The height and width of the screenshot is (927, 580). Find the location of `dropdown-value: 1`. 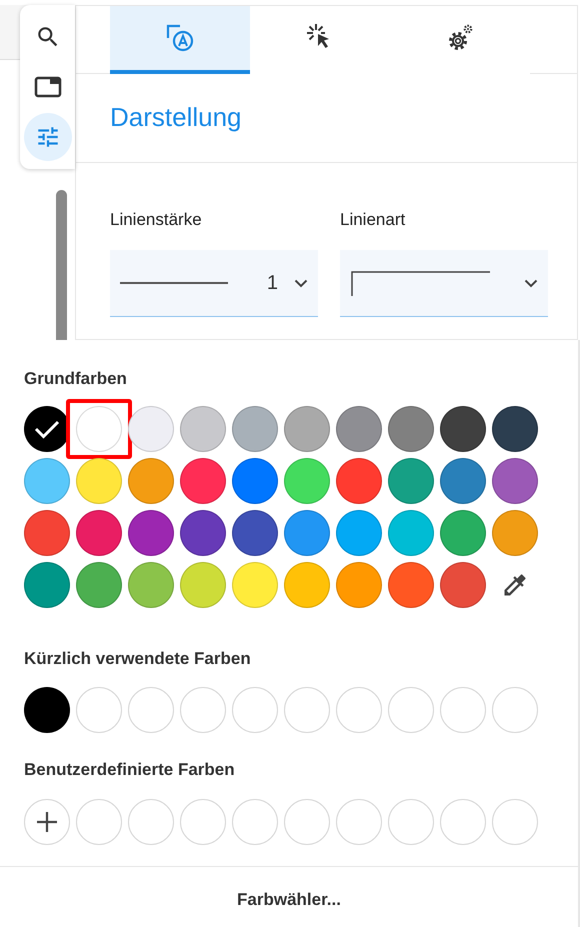

dropdown-value: 1 is located at coordinates (272, 283).